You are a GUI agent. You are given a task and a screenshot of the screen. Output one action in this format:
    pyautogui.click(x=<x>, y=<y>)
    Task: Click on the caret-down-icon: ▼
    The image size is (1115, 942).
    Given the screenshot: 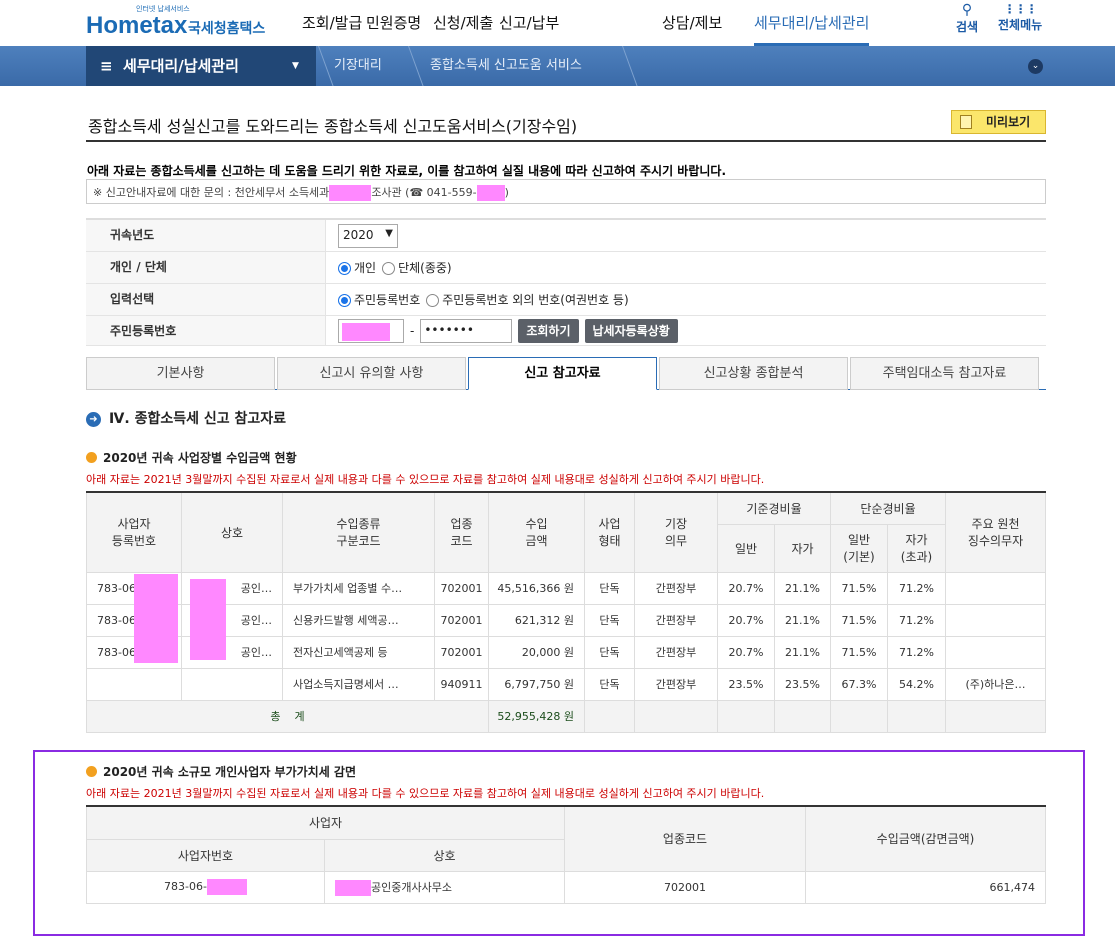 What is the action you would take?
    pyautogui.click(x=295, y=66)
    